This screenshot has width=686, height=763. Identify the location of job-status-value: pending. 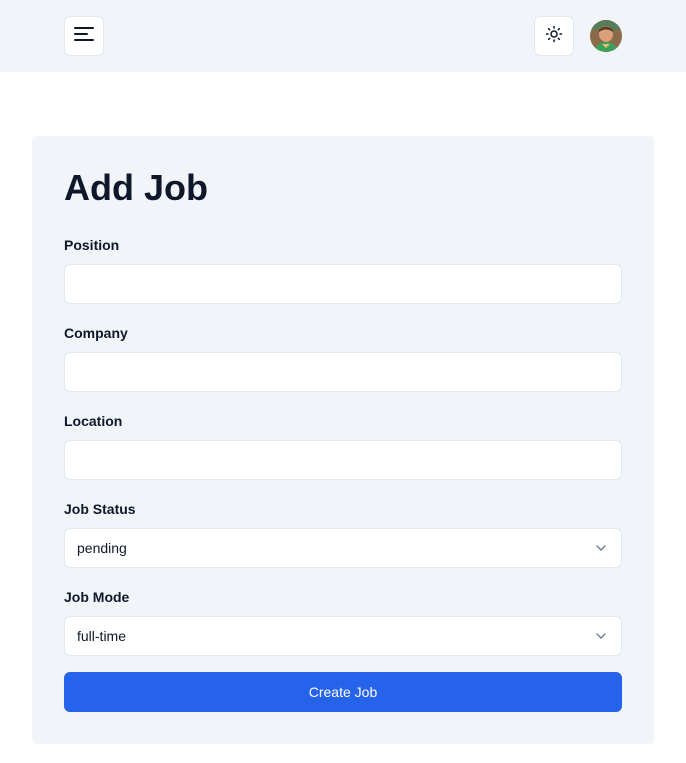
(102, 548).